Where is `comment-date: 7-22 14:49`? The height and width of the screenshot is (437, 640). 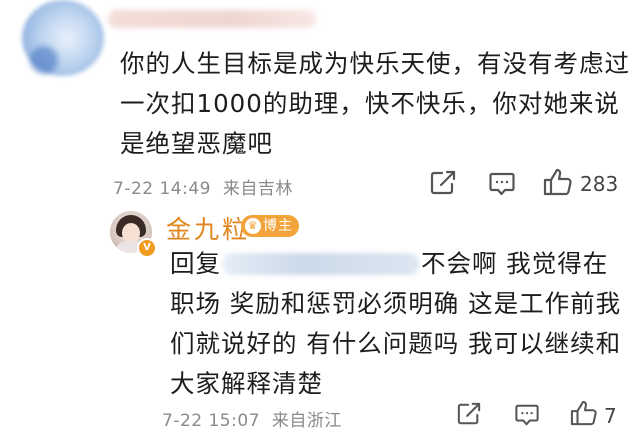
comment-date: 7-22 14:49 is located at coordinates (162, 189).